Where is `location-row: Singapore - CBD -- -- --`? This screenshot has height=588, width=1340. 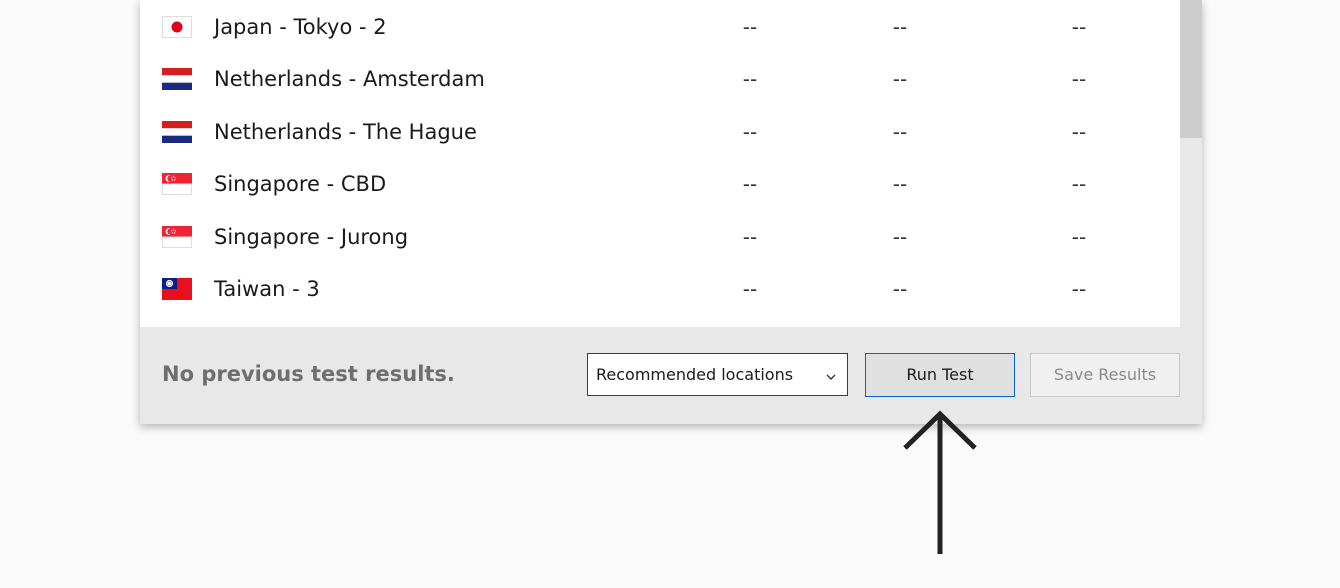 location-row: Singapore - CBD -- -- -- is located at coordinates (660, 185).